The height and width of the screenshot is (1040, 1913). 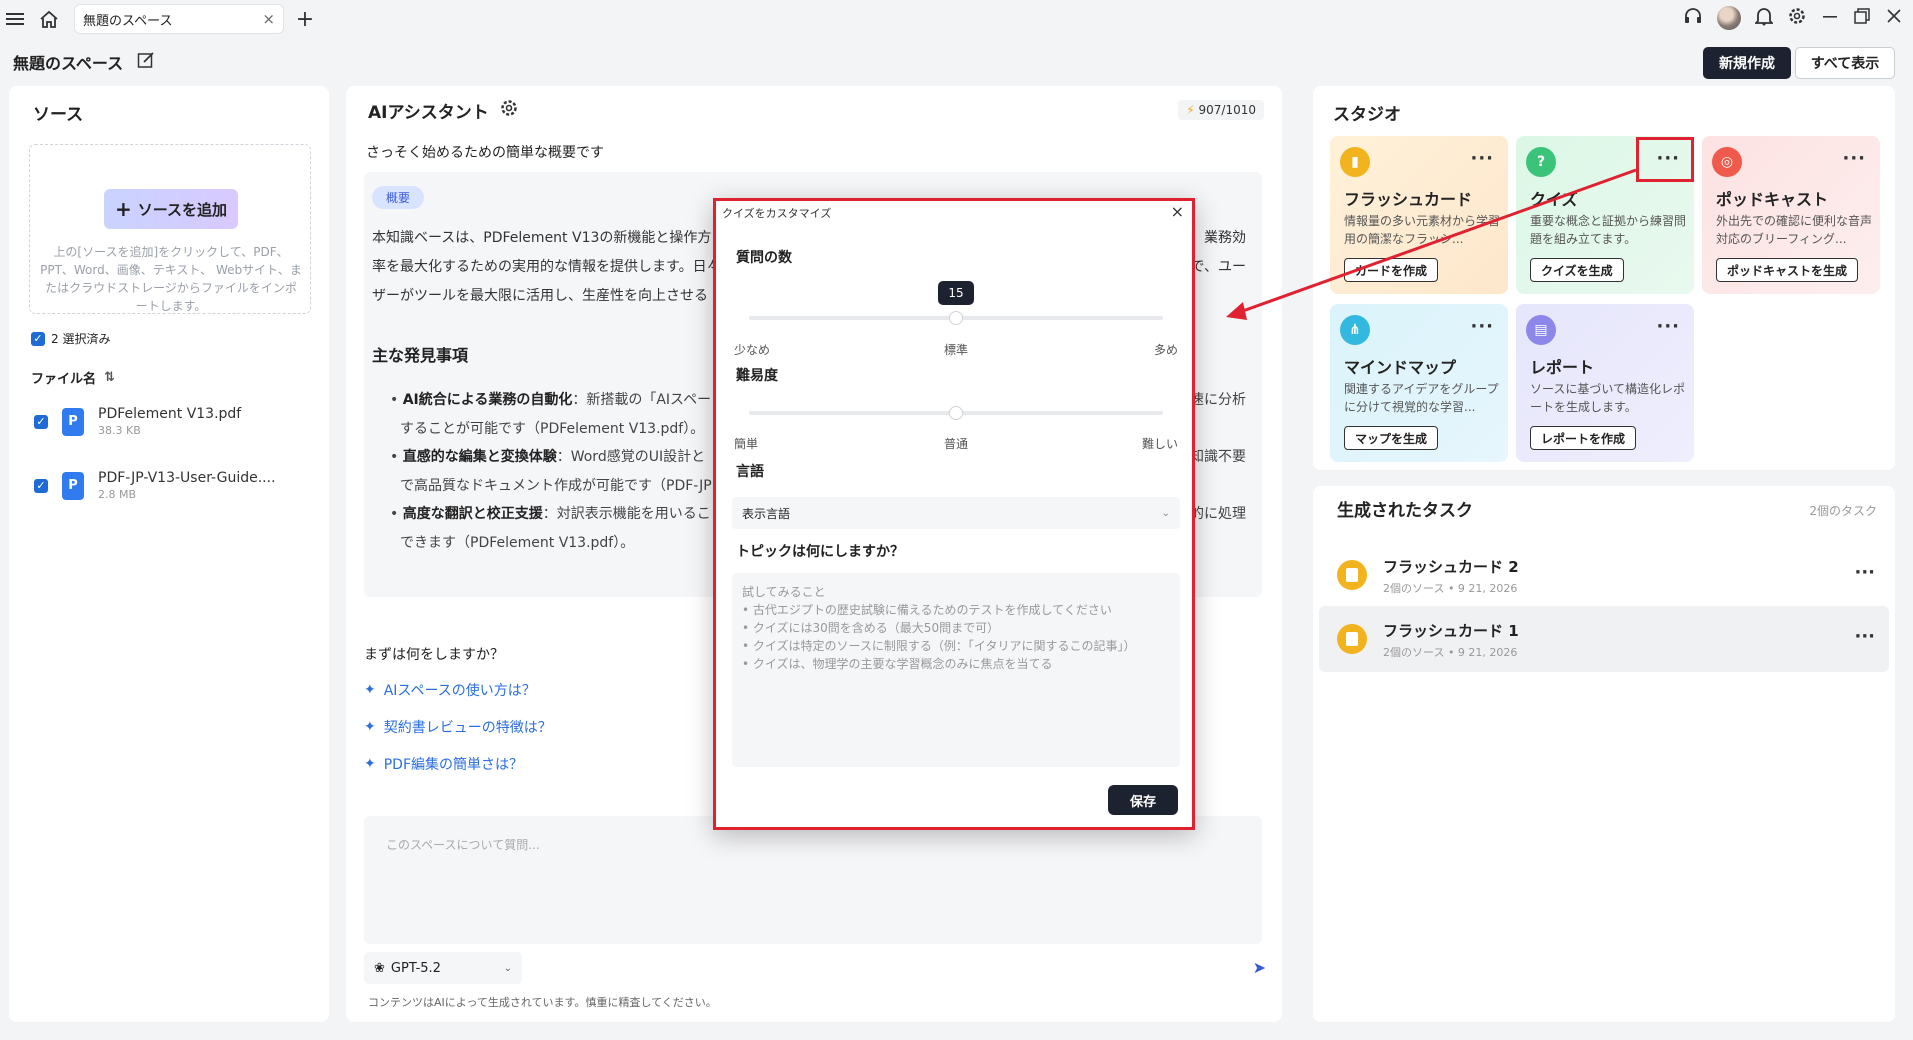 I want to click on finding-text: ：新搭載の「AIスペー, so click(x=642, y=400).